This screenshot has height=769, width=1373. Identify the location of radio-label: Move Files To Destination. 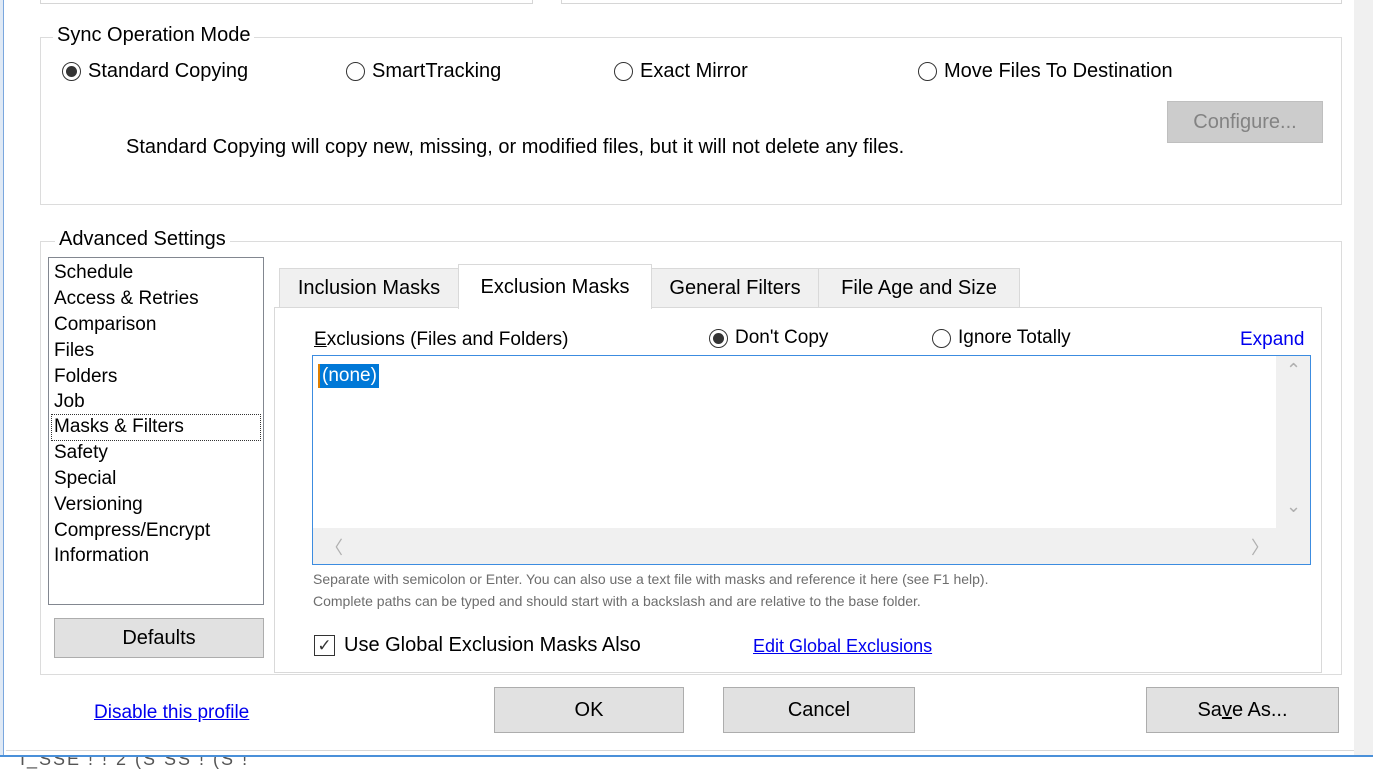
(1058, 71).